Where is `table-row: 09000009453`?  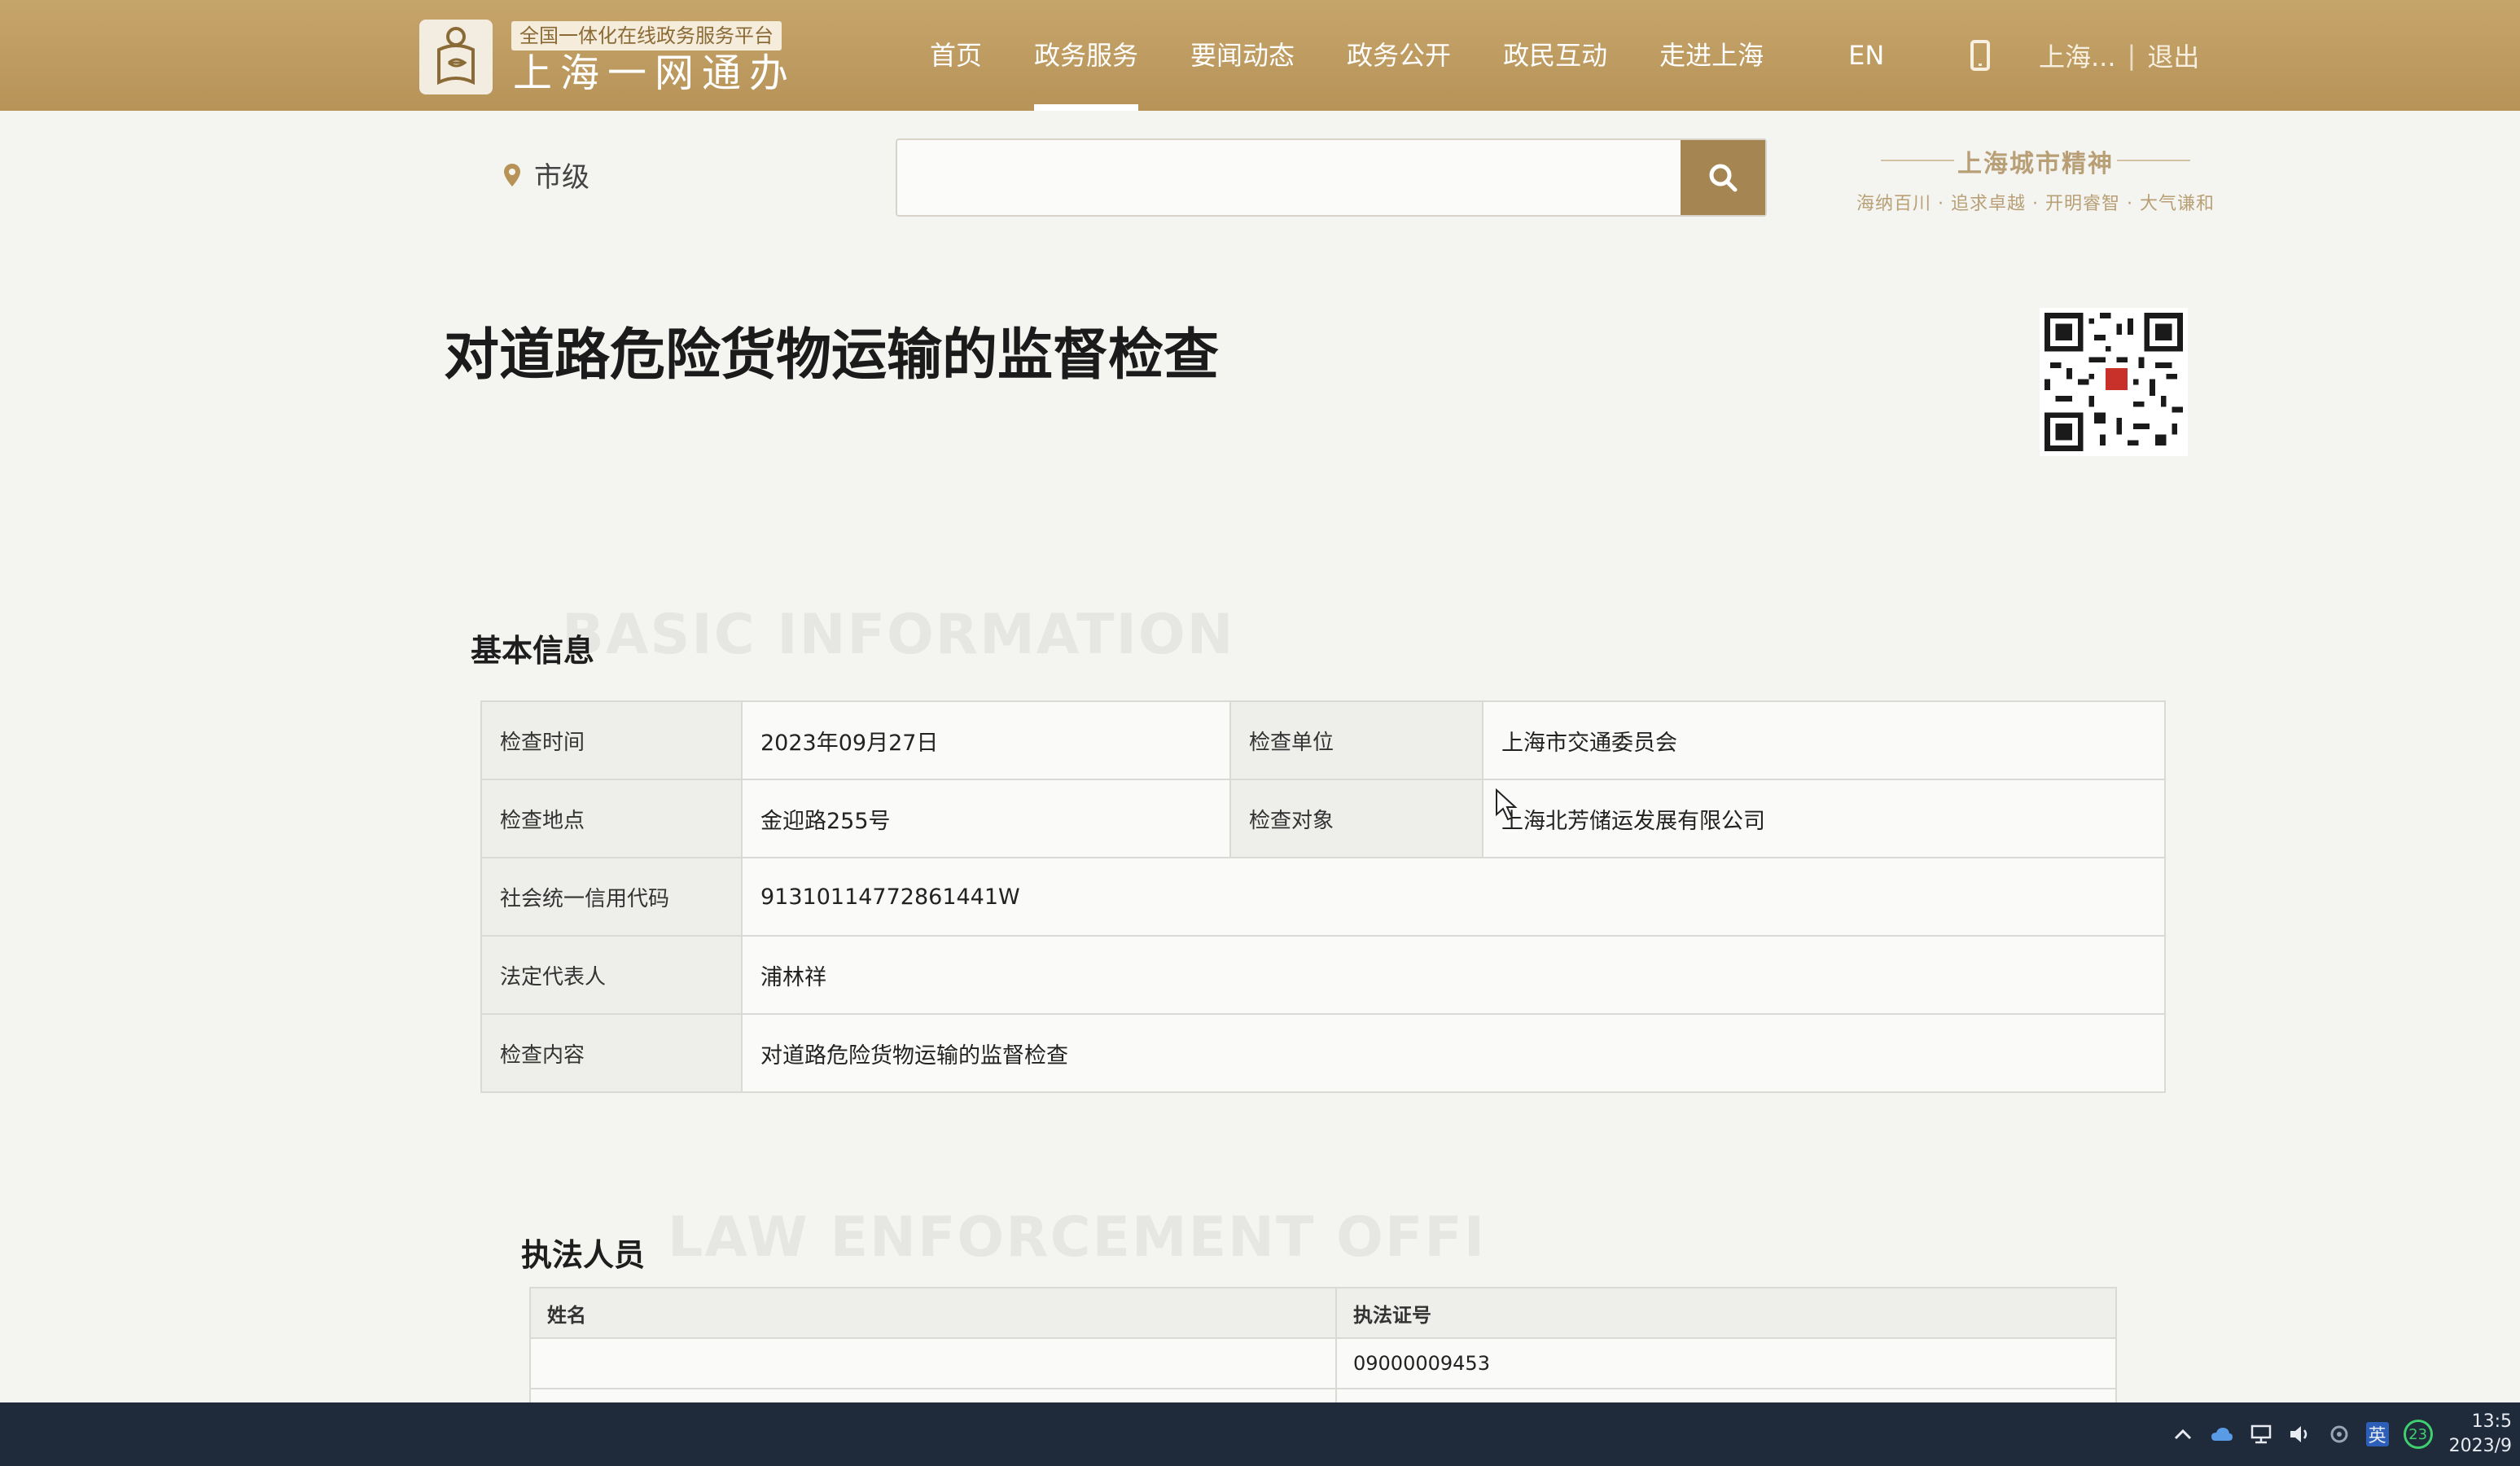
table-row: 09000009453 is located at coordinates (1323, 1363).